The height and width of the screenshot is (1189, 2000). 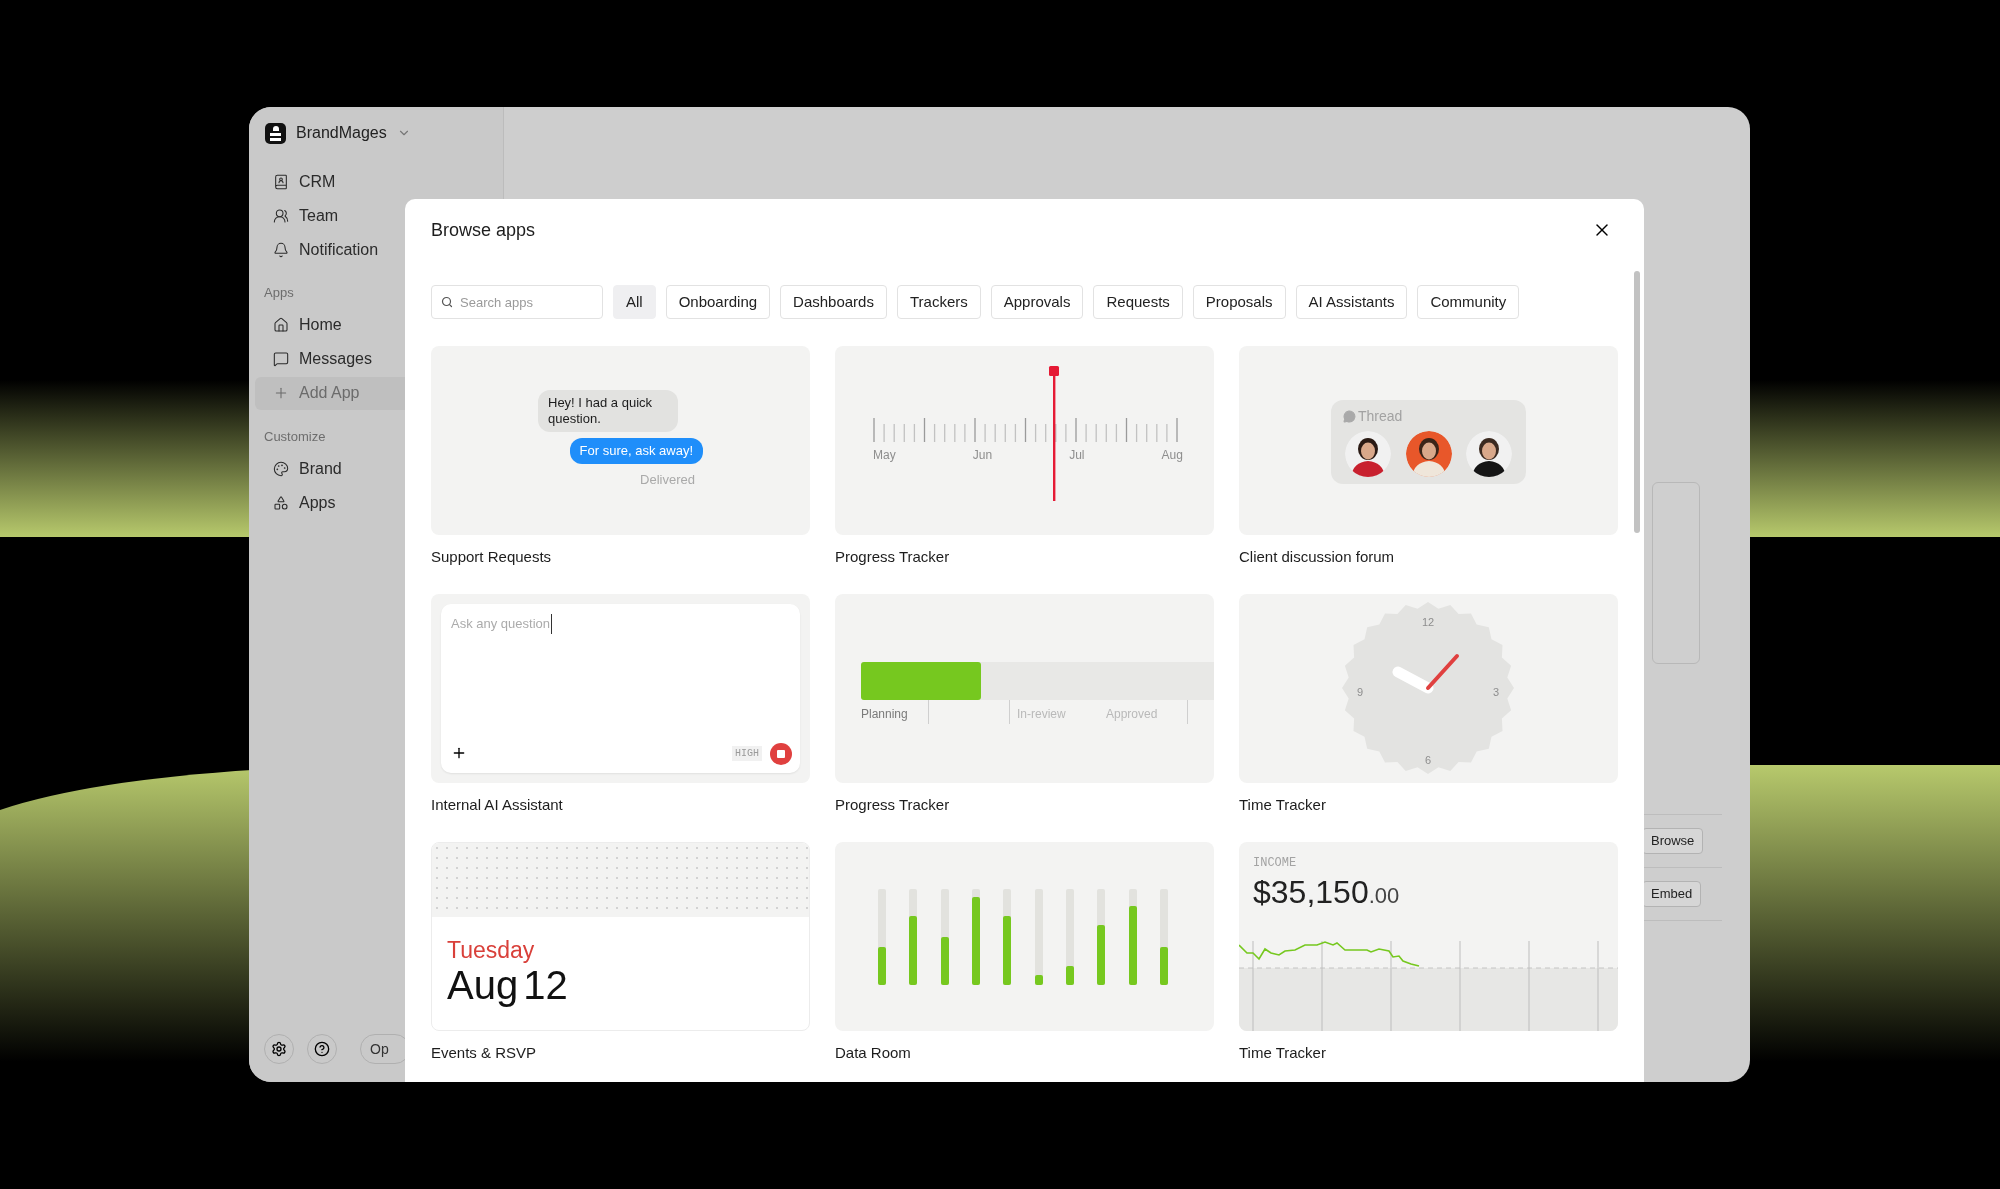 I want to click on chat-bubble-icon, so click(x=281, y=359).